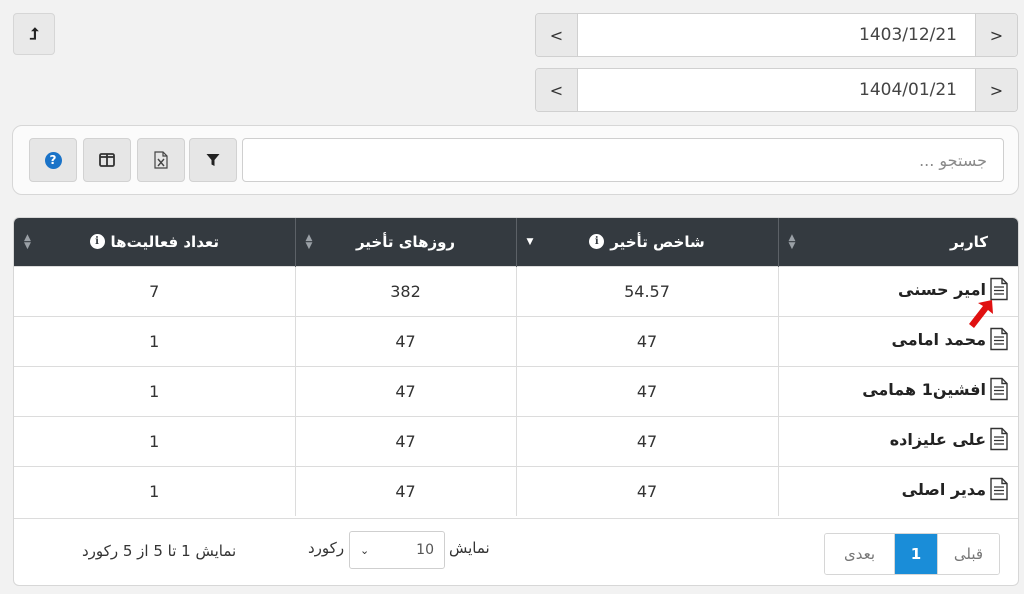 The height and width of the screenshot is (594, 1024). Describe the element at coordinates (405, 290) in the screenshot. I see `delay-days-cell: 382` at that location.